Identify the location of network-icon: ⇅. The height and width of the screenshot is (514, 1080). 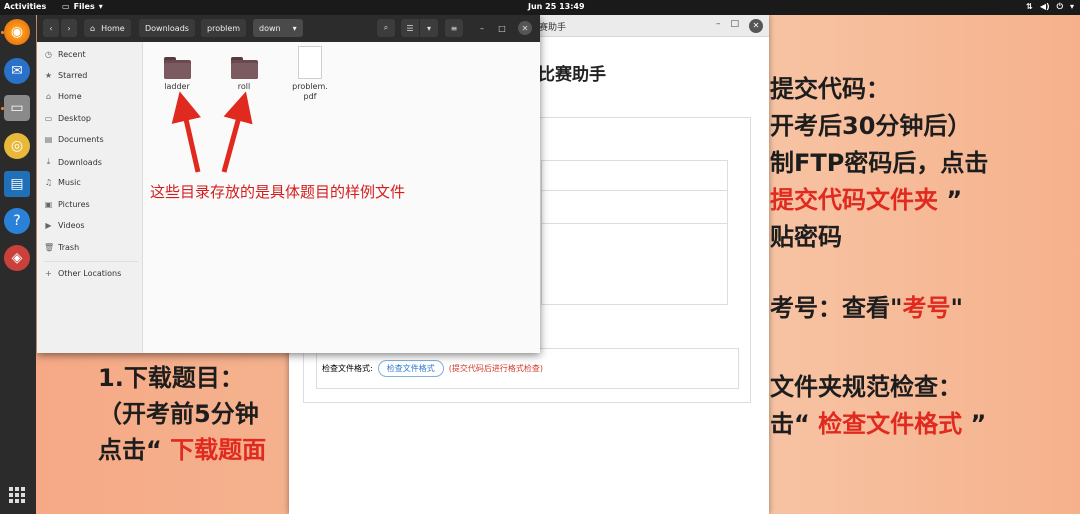
(1029, 6).